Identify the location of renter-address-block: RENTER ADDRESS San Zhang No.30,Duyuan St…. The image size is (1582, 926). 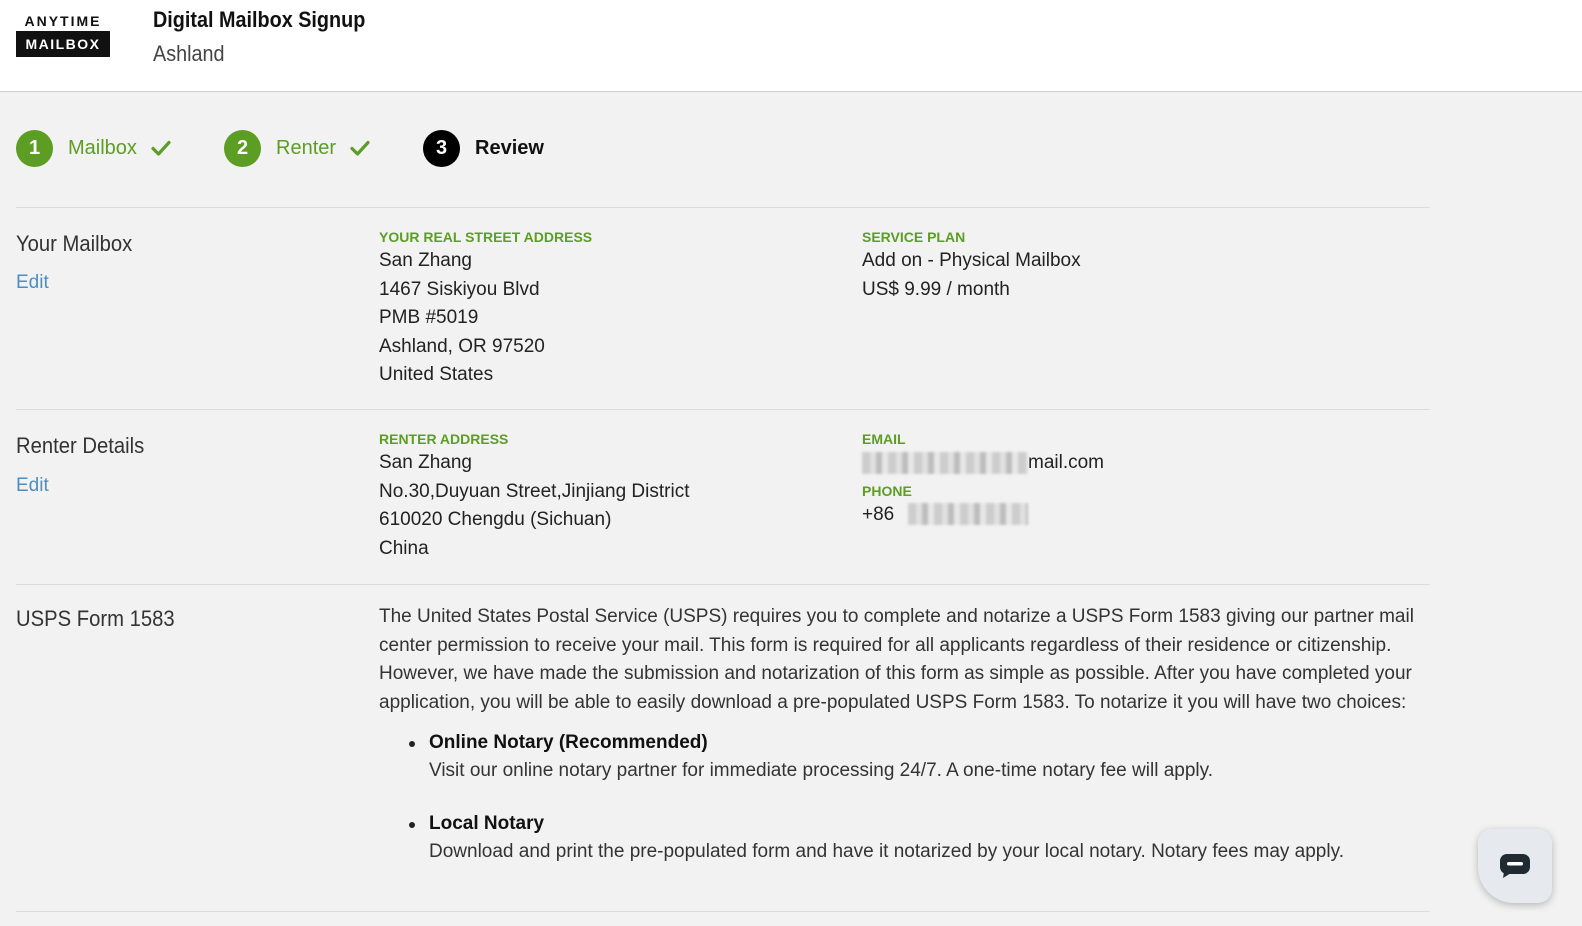
(534, 497).